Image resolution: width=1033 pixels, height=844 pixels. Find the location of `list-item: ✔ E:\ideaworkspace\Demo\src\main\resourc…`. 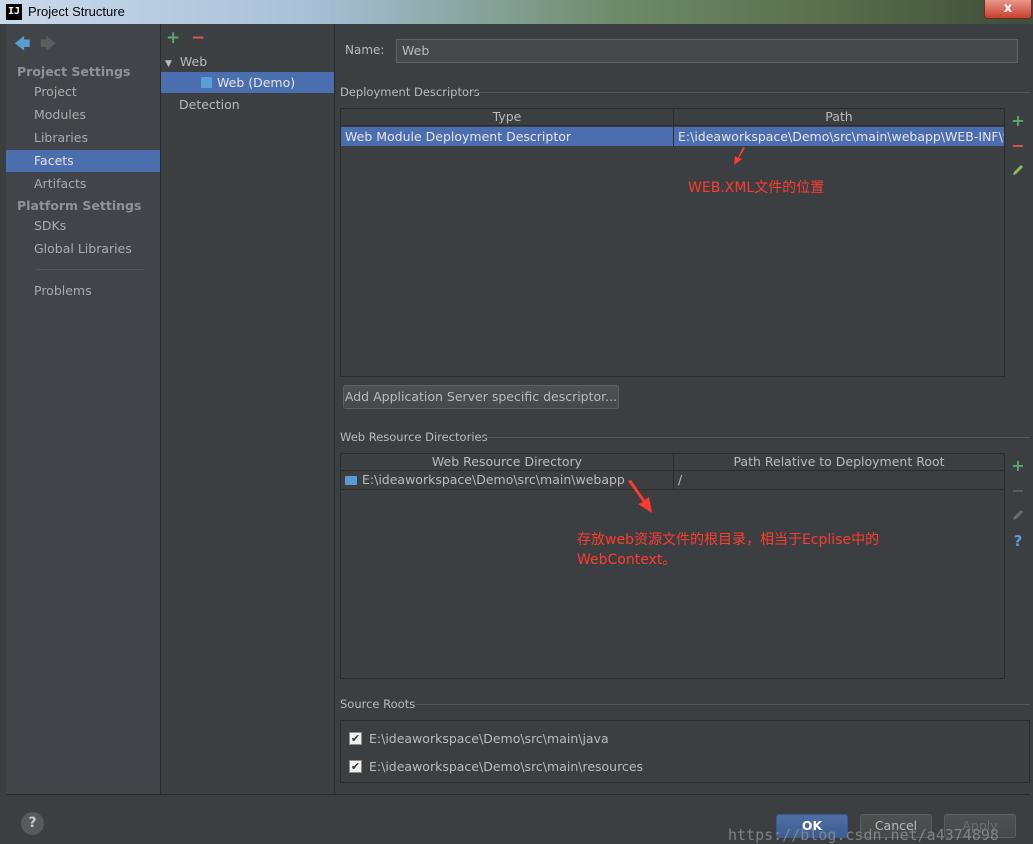

list-item: ✔ E:\ideaworkspace\Demo\src\main\resourc… is located at coordinates (647, 767).